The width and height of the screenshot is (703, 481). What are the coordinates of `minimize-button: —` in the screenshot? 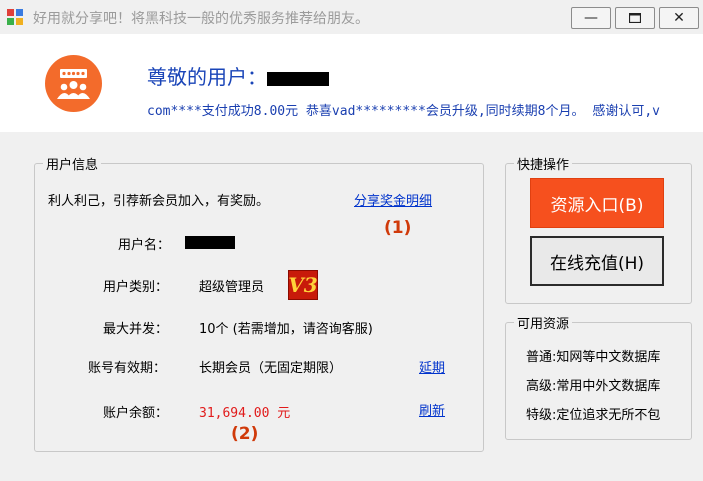 It's located at (591, 18).